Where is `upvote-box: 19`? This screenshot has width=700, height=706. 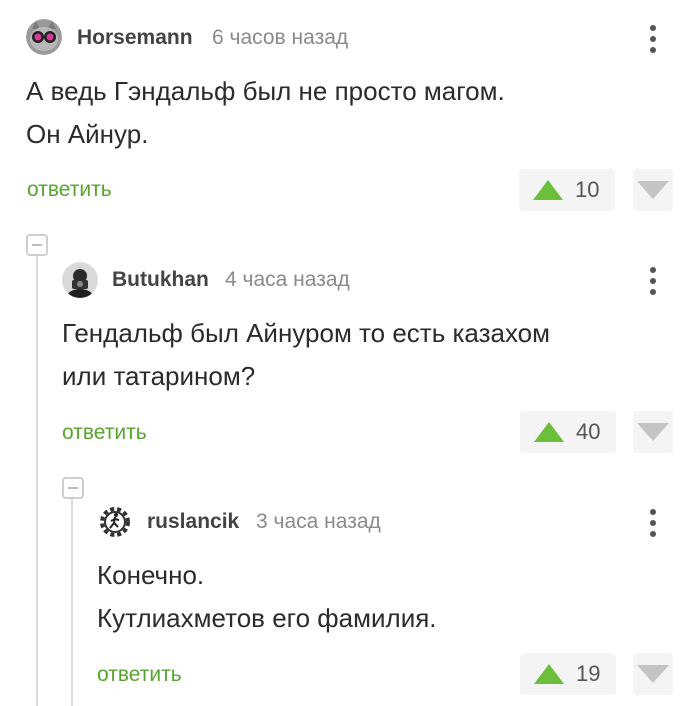
upvote-box: 19 is located at coordinates (568, 674).